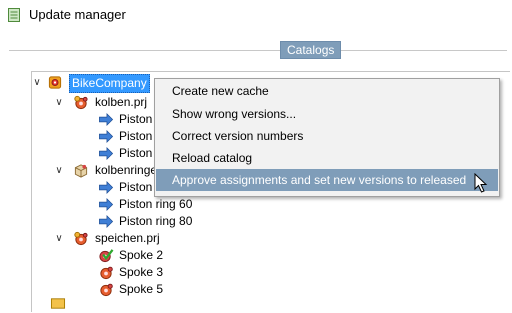 The width and height of the screenshot is (512, 313). I want to click on tree-node-label: BikeCompany, so click(109, 83).